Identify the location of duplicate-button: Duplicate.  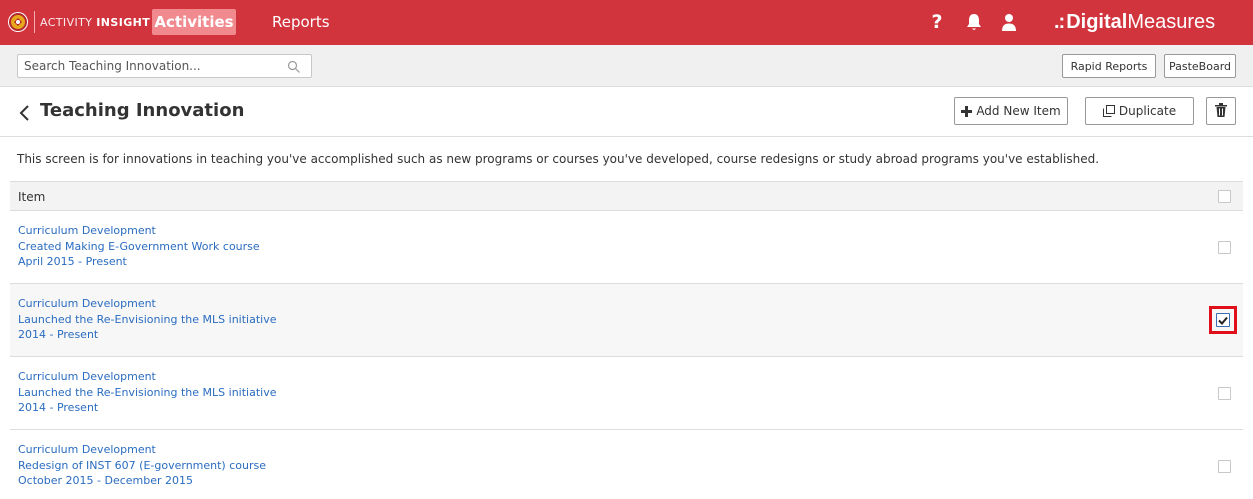
(1139, 111).